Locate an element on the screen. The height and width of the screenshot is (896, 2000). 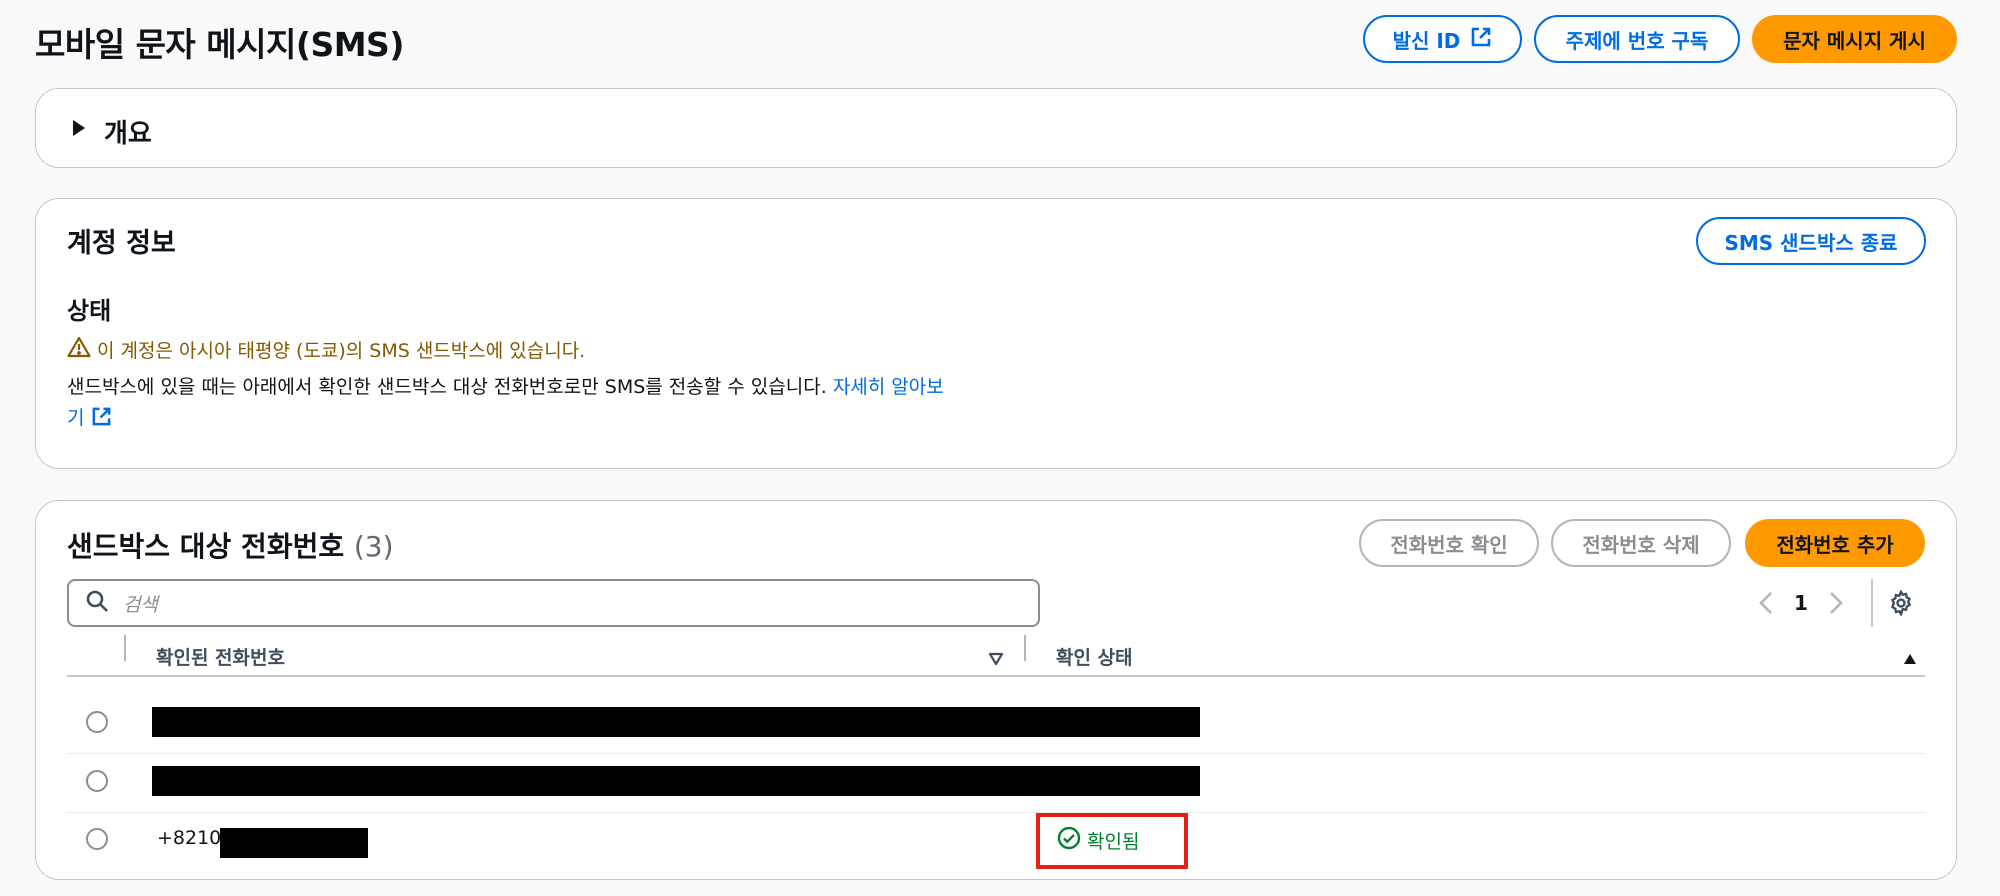
add-number-label: 전화번호 추가 is located at coordinates (1835, 544).